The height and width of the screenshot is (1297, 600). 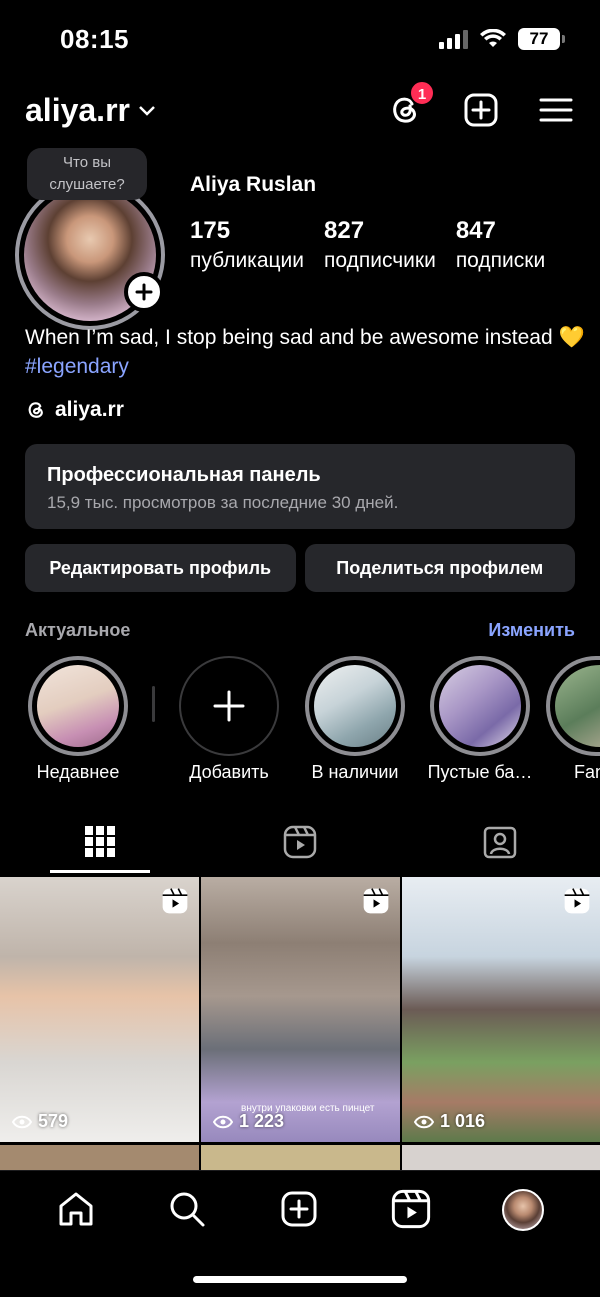 I want to click on edit-profile-button: Редактировать профиль, so click(x=160, y=568).